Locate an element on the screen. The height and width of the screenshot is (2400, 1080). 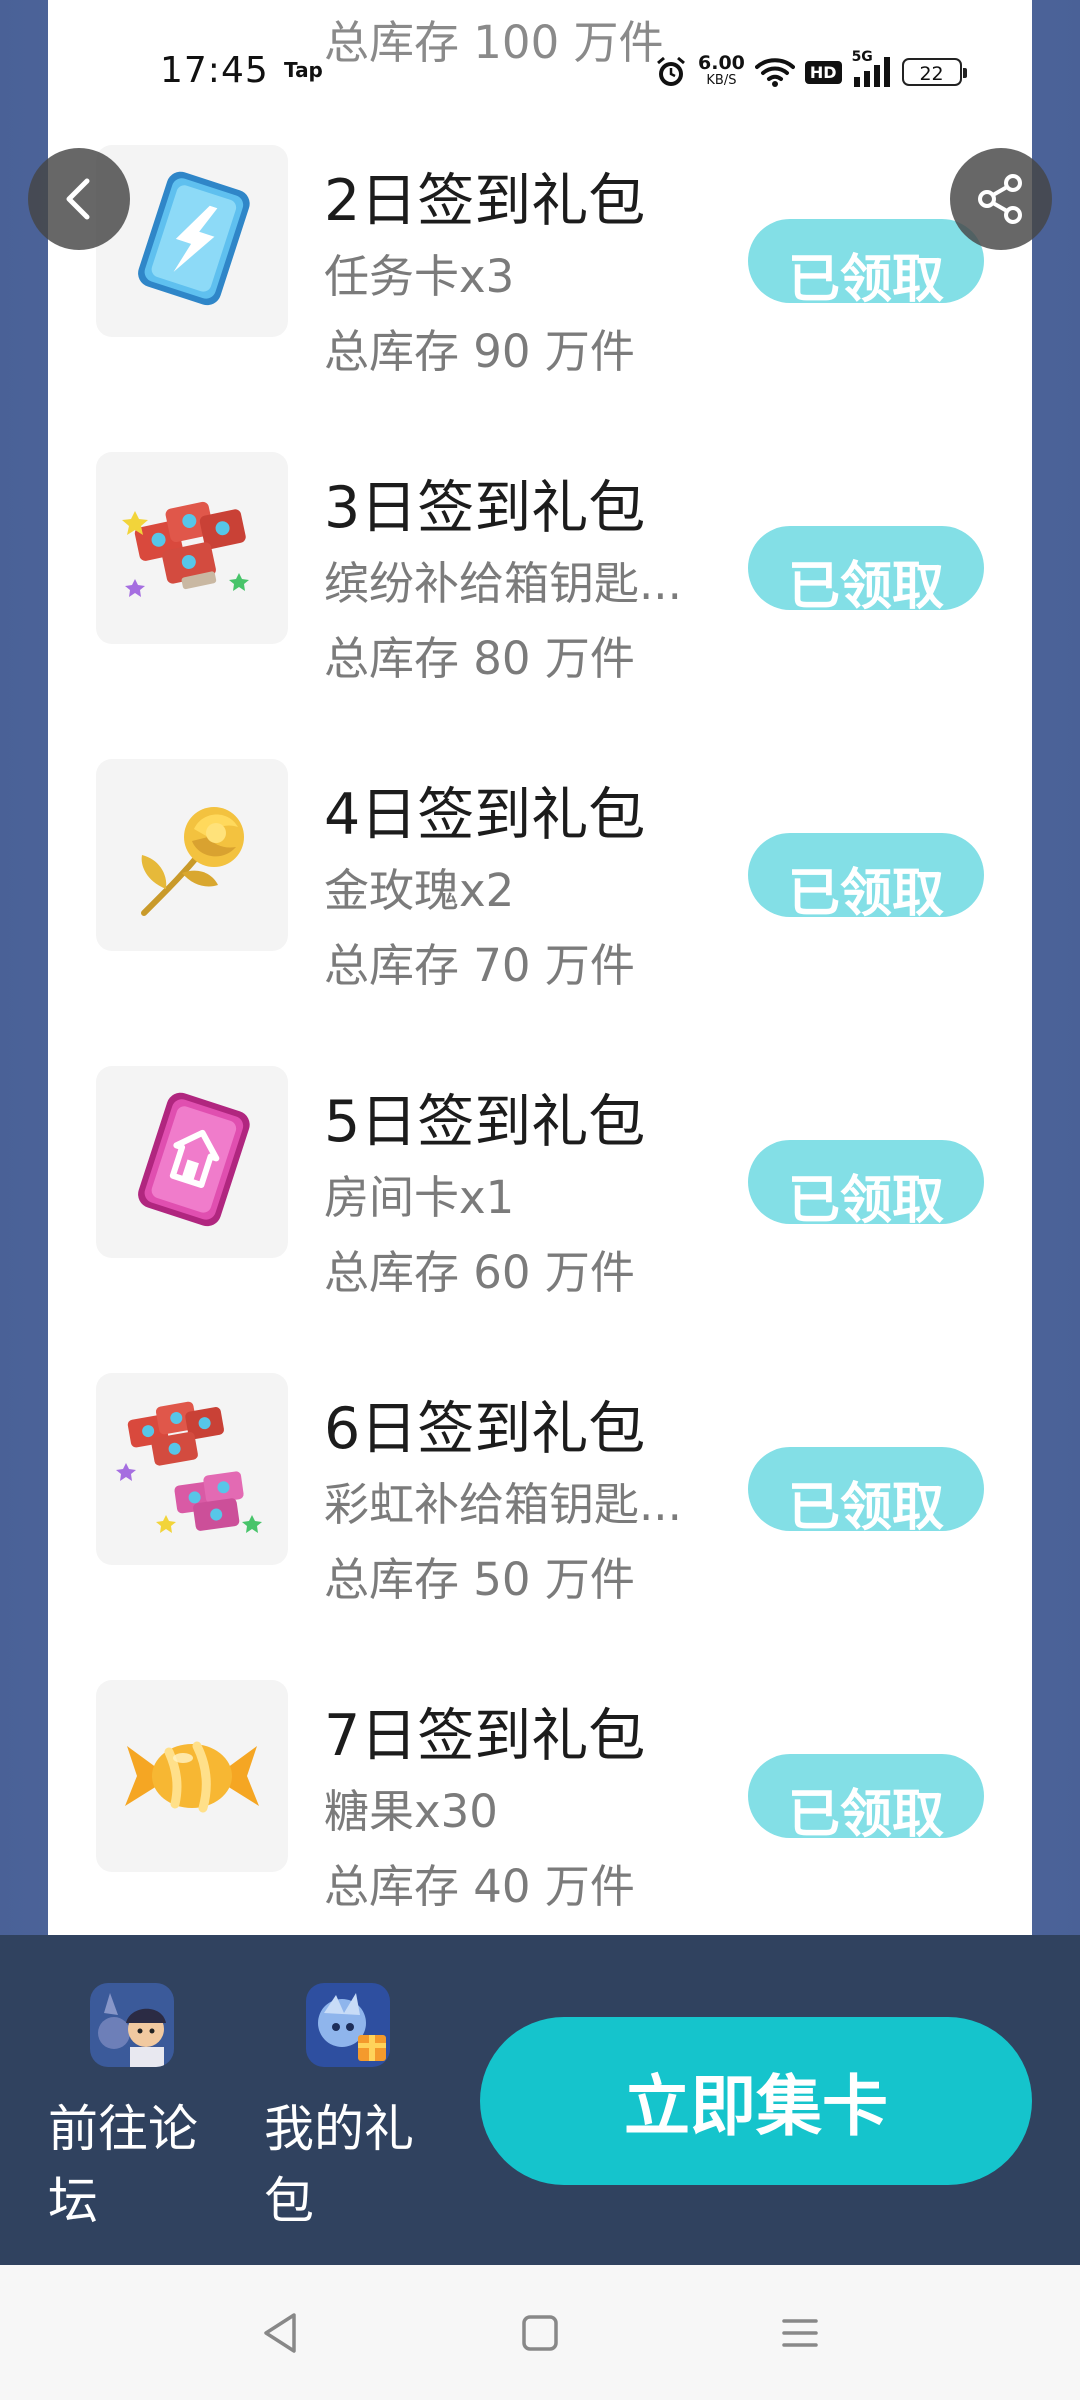
nav-back-icon is located at coordinates (280, 2333).